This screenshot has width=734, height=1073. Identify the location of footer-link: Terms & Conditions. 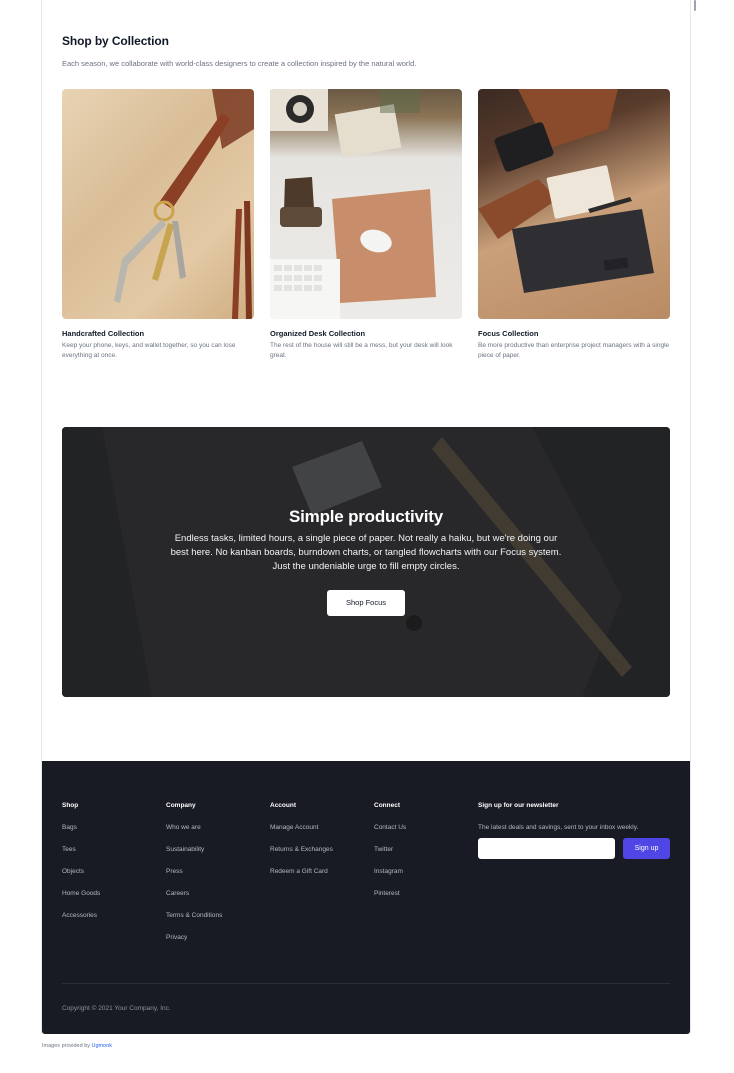
(194, 915).